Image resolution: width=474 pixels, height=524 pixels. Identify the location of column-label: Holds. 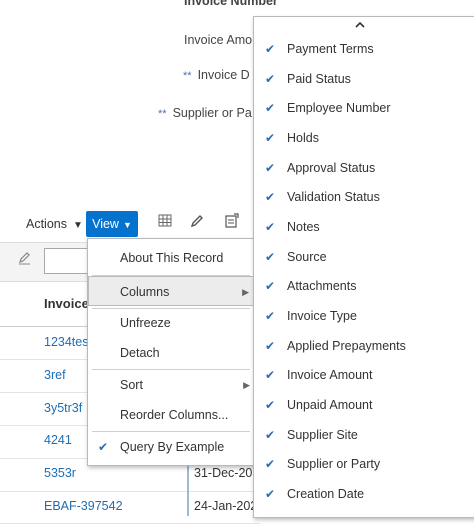
(303, 138).